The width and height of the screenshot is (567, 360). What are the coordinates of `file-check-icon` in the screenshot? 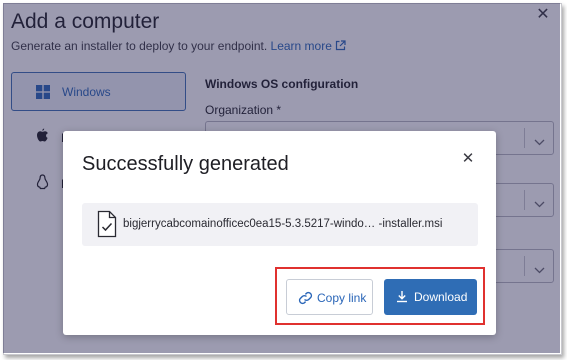 It's located at (107, 226).